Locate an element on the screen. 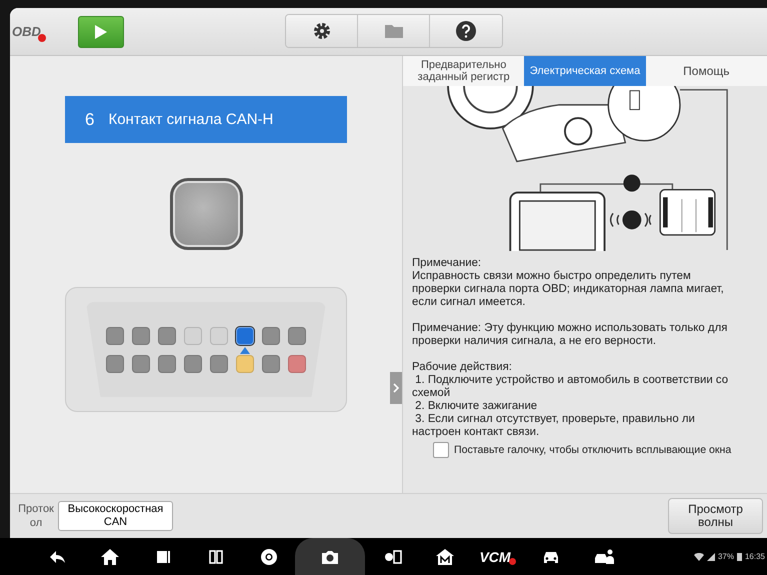 This screenshot has width=767, height=575. question-mark-icon is located at coordinates (466, 31).